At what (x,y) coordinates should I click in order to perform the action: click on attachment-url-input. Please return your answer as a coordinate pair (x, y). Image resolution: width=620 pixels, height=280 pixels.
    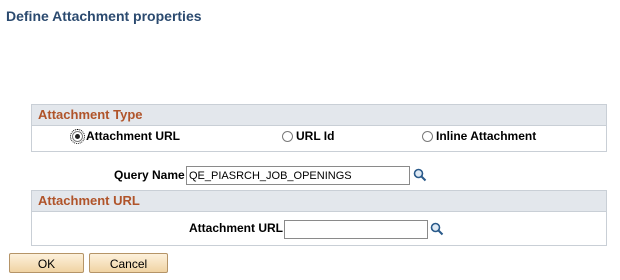
    Looking at the image, I should click on (356, 229).